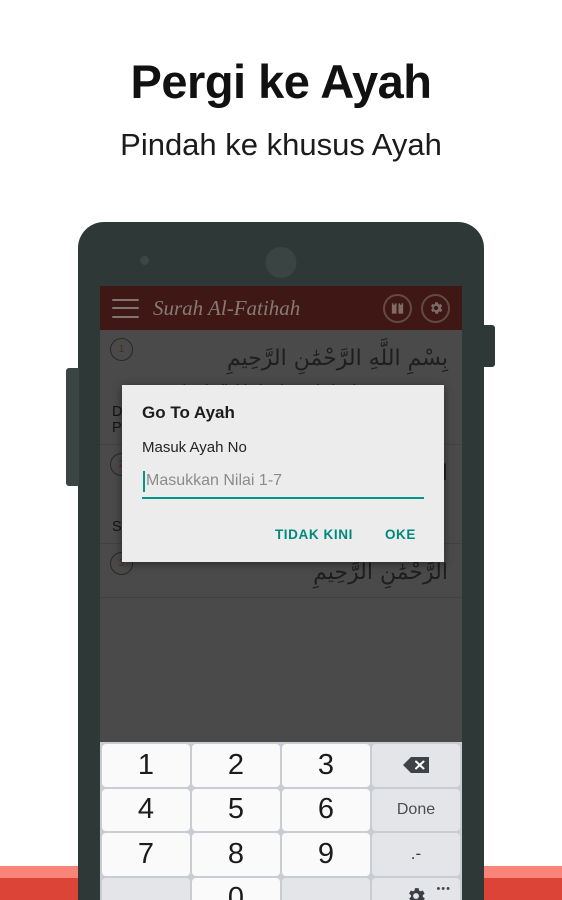  I want to click on key-4: 4, so click(146, 809).